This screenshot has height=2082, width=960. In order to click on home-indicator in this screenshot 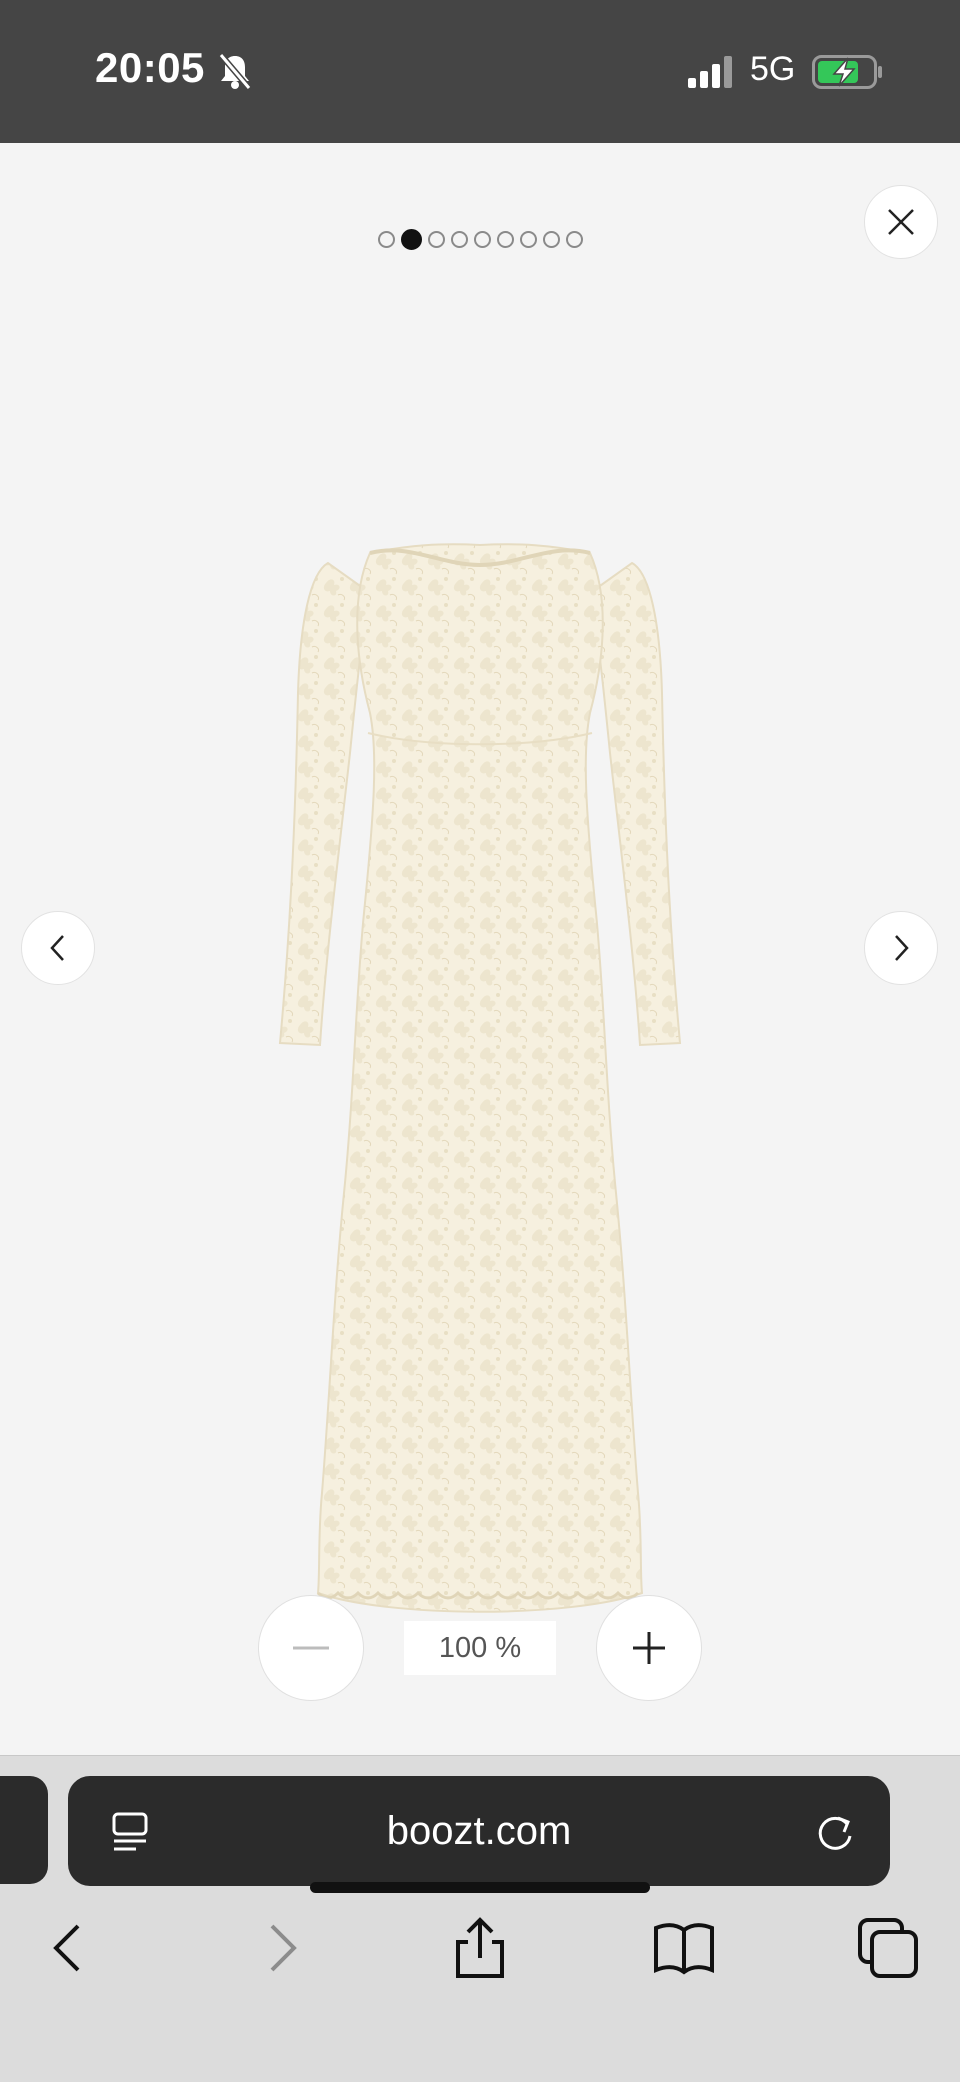, I will do `click(480, 1887)`.